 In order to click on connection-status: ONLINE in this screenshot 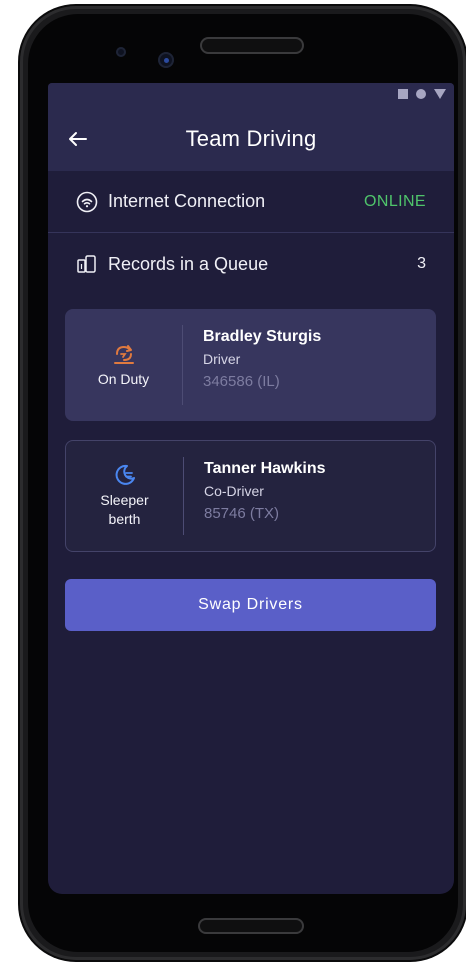, I will do `click(395, 201)`.